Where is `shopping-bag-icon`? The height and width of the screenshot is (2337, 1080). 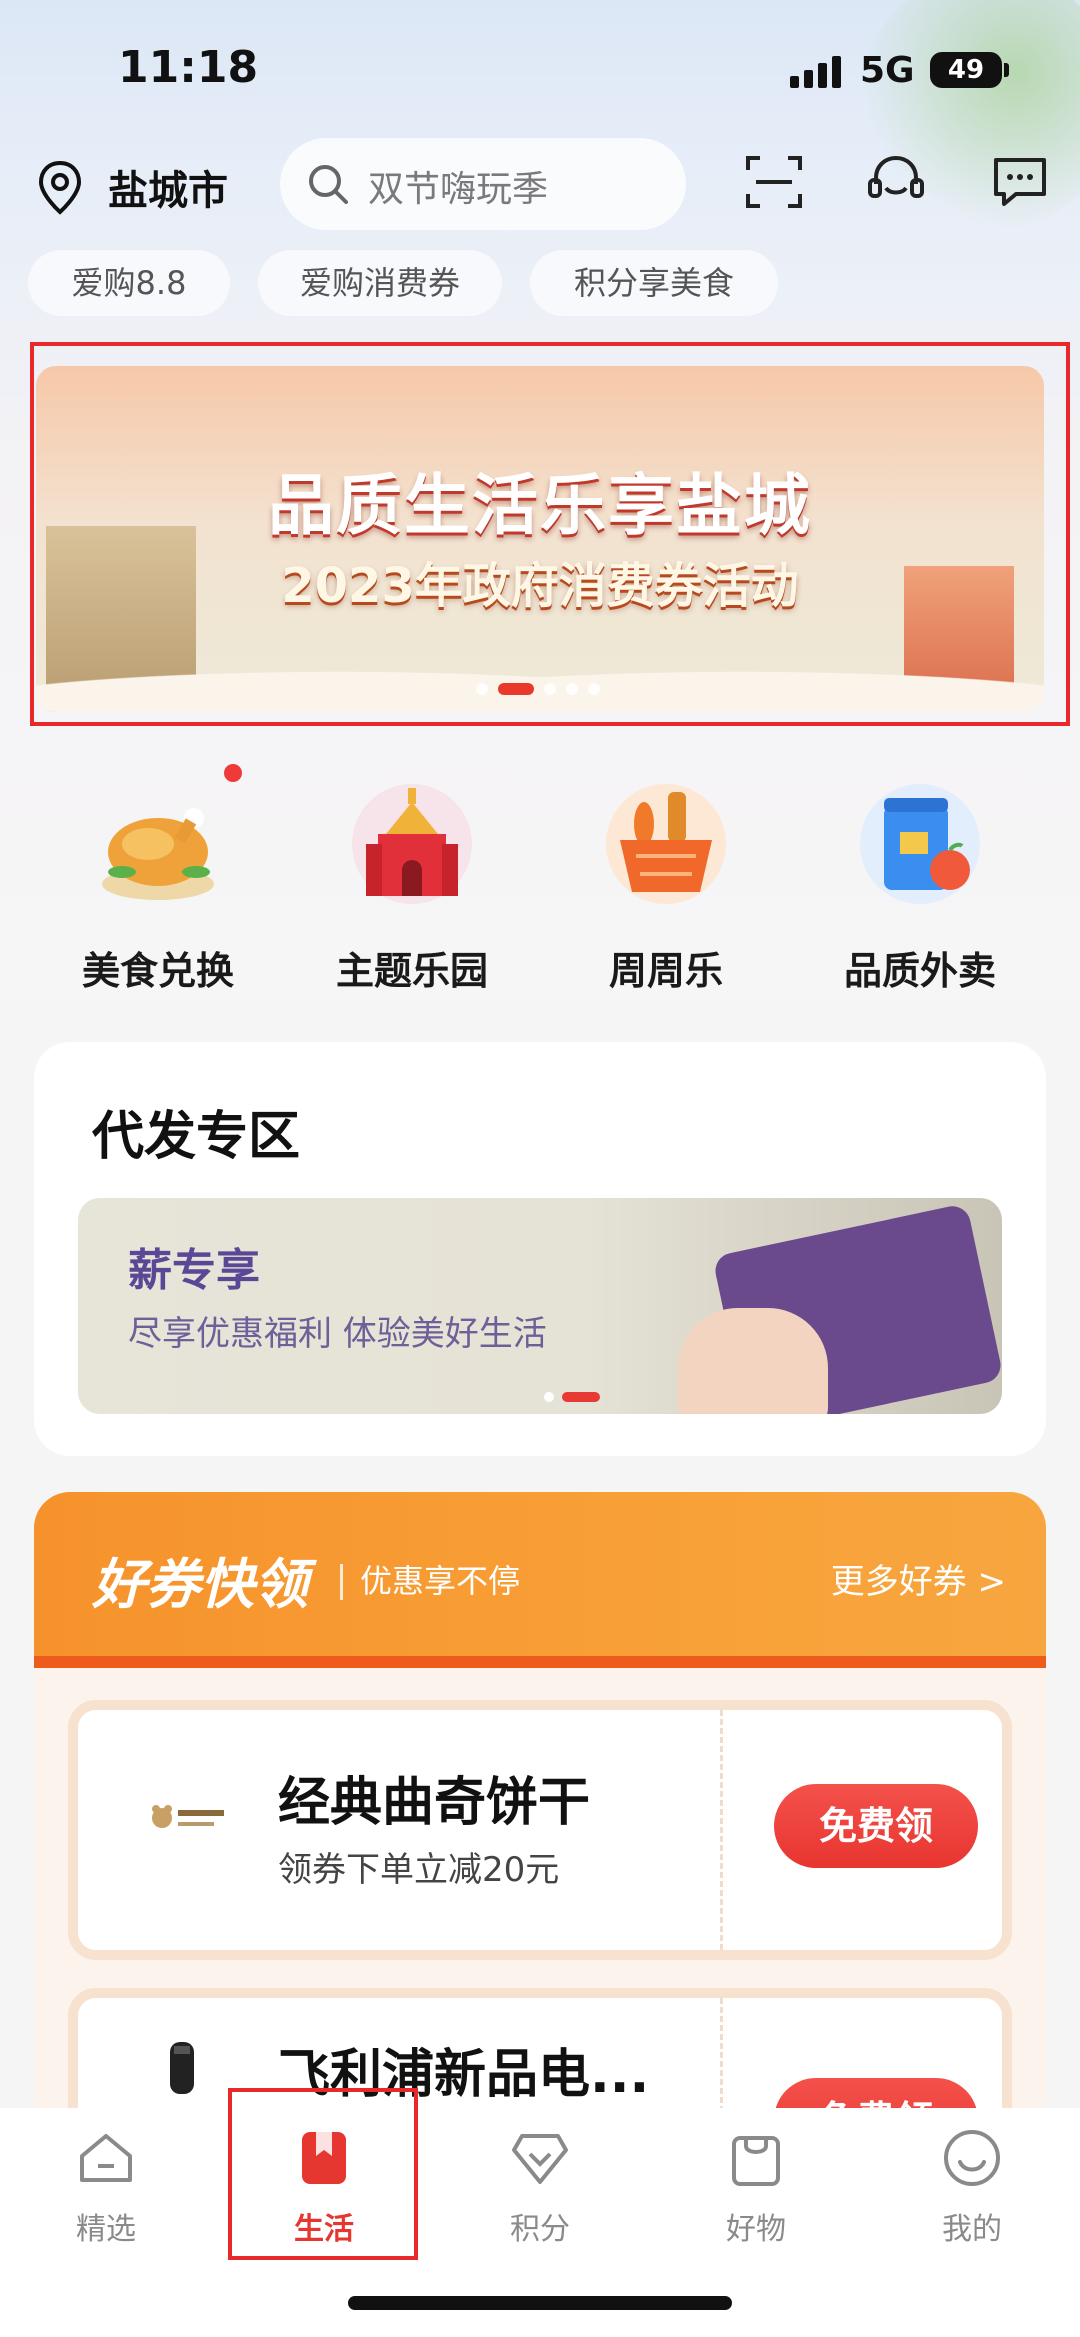
shopping-bag-icon is located at coordinates (756, 2161).